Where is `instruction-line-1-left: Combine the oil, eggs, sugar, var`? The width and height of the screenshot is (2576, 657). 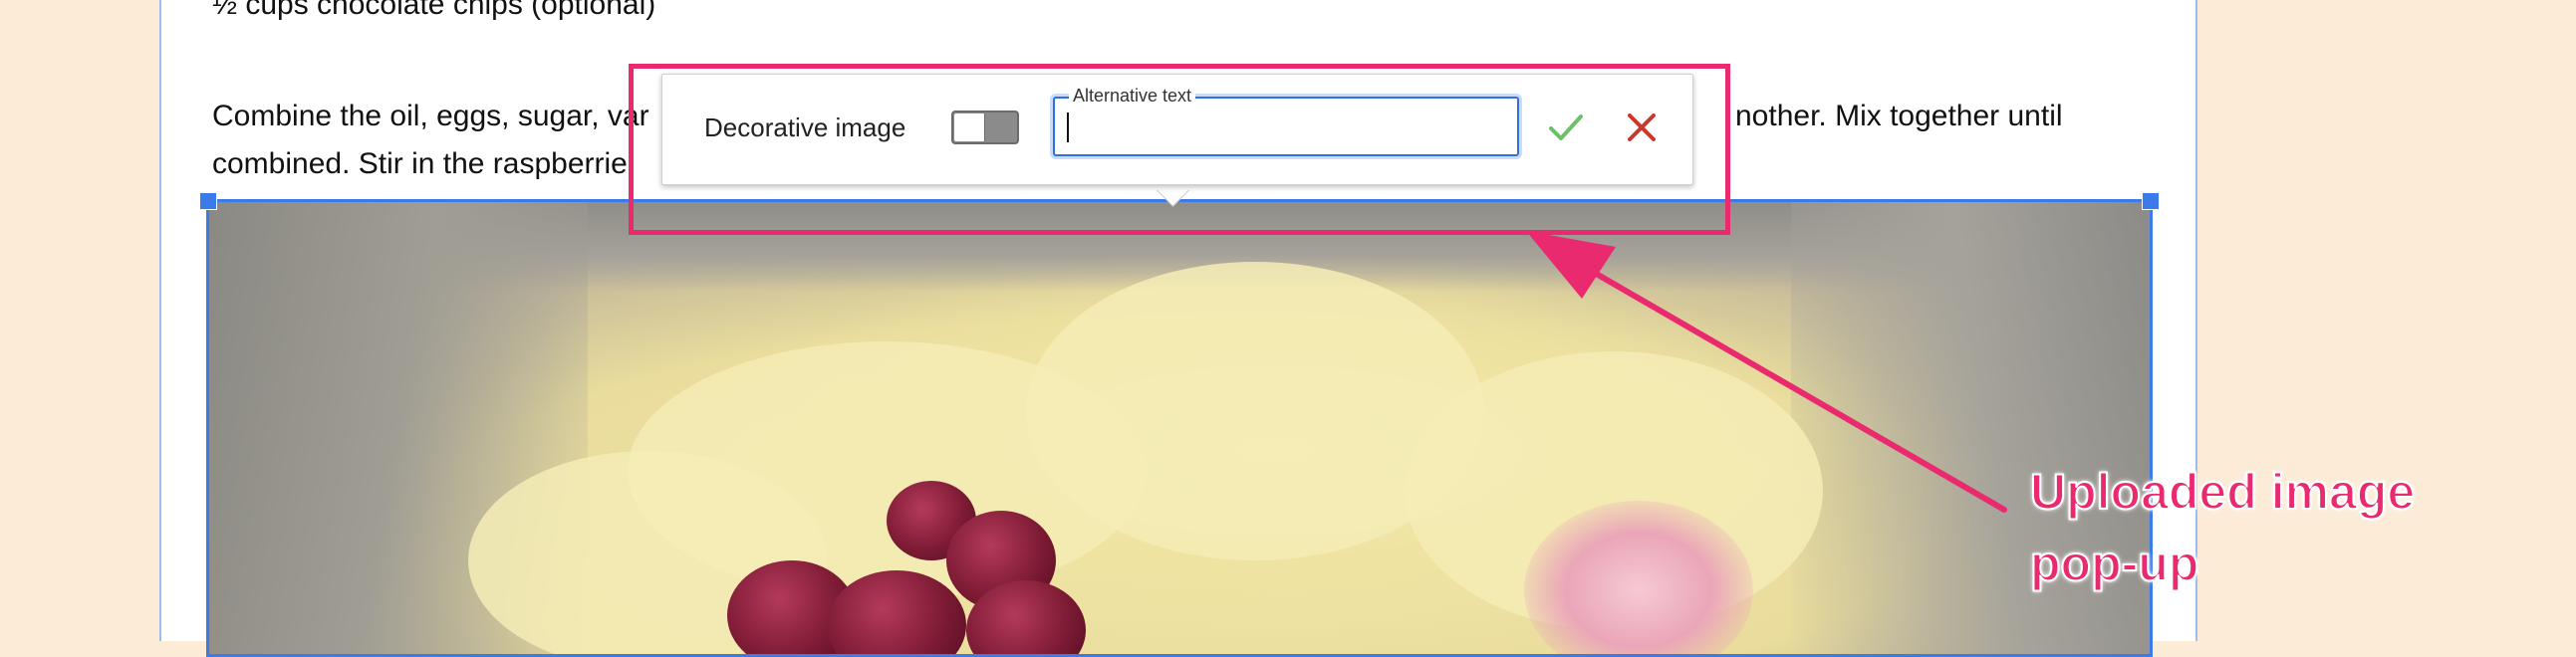 instruction-line-1-left: Combine the oil, eggs, sugar, var is located at coordinates (430, 116).